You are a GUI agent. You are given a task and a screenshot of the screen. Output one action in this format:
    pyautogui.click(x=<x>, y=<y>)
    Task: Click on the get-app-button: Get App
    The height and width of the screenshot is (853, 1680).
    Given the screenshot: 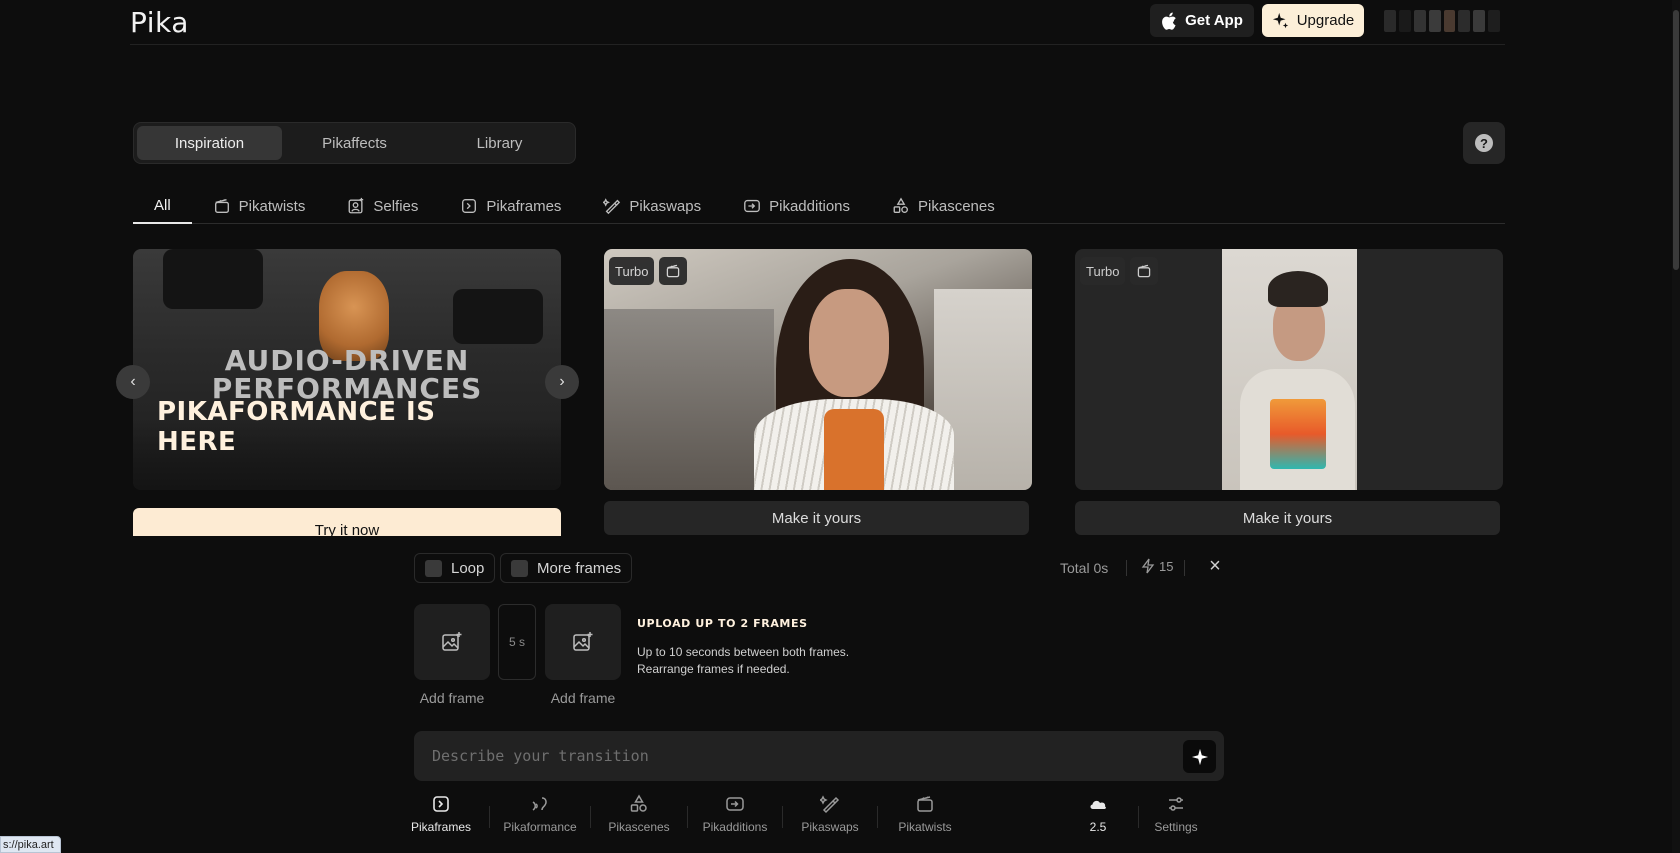 What is the action you would take?
    pyautogui.click(x=1202, y=20)
    